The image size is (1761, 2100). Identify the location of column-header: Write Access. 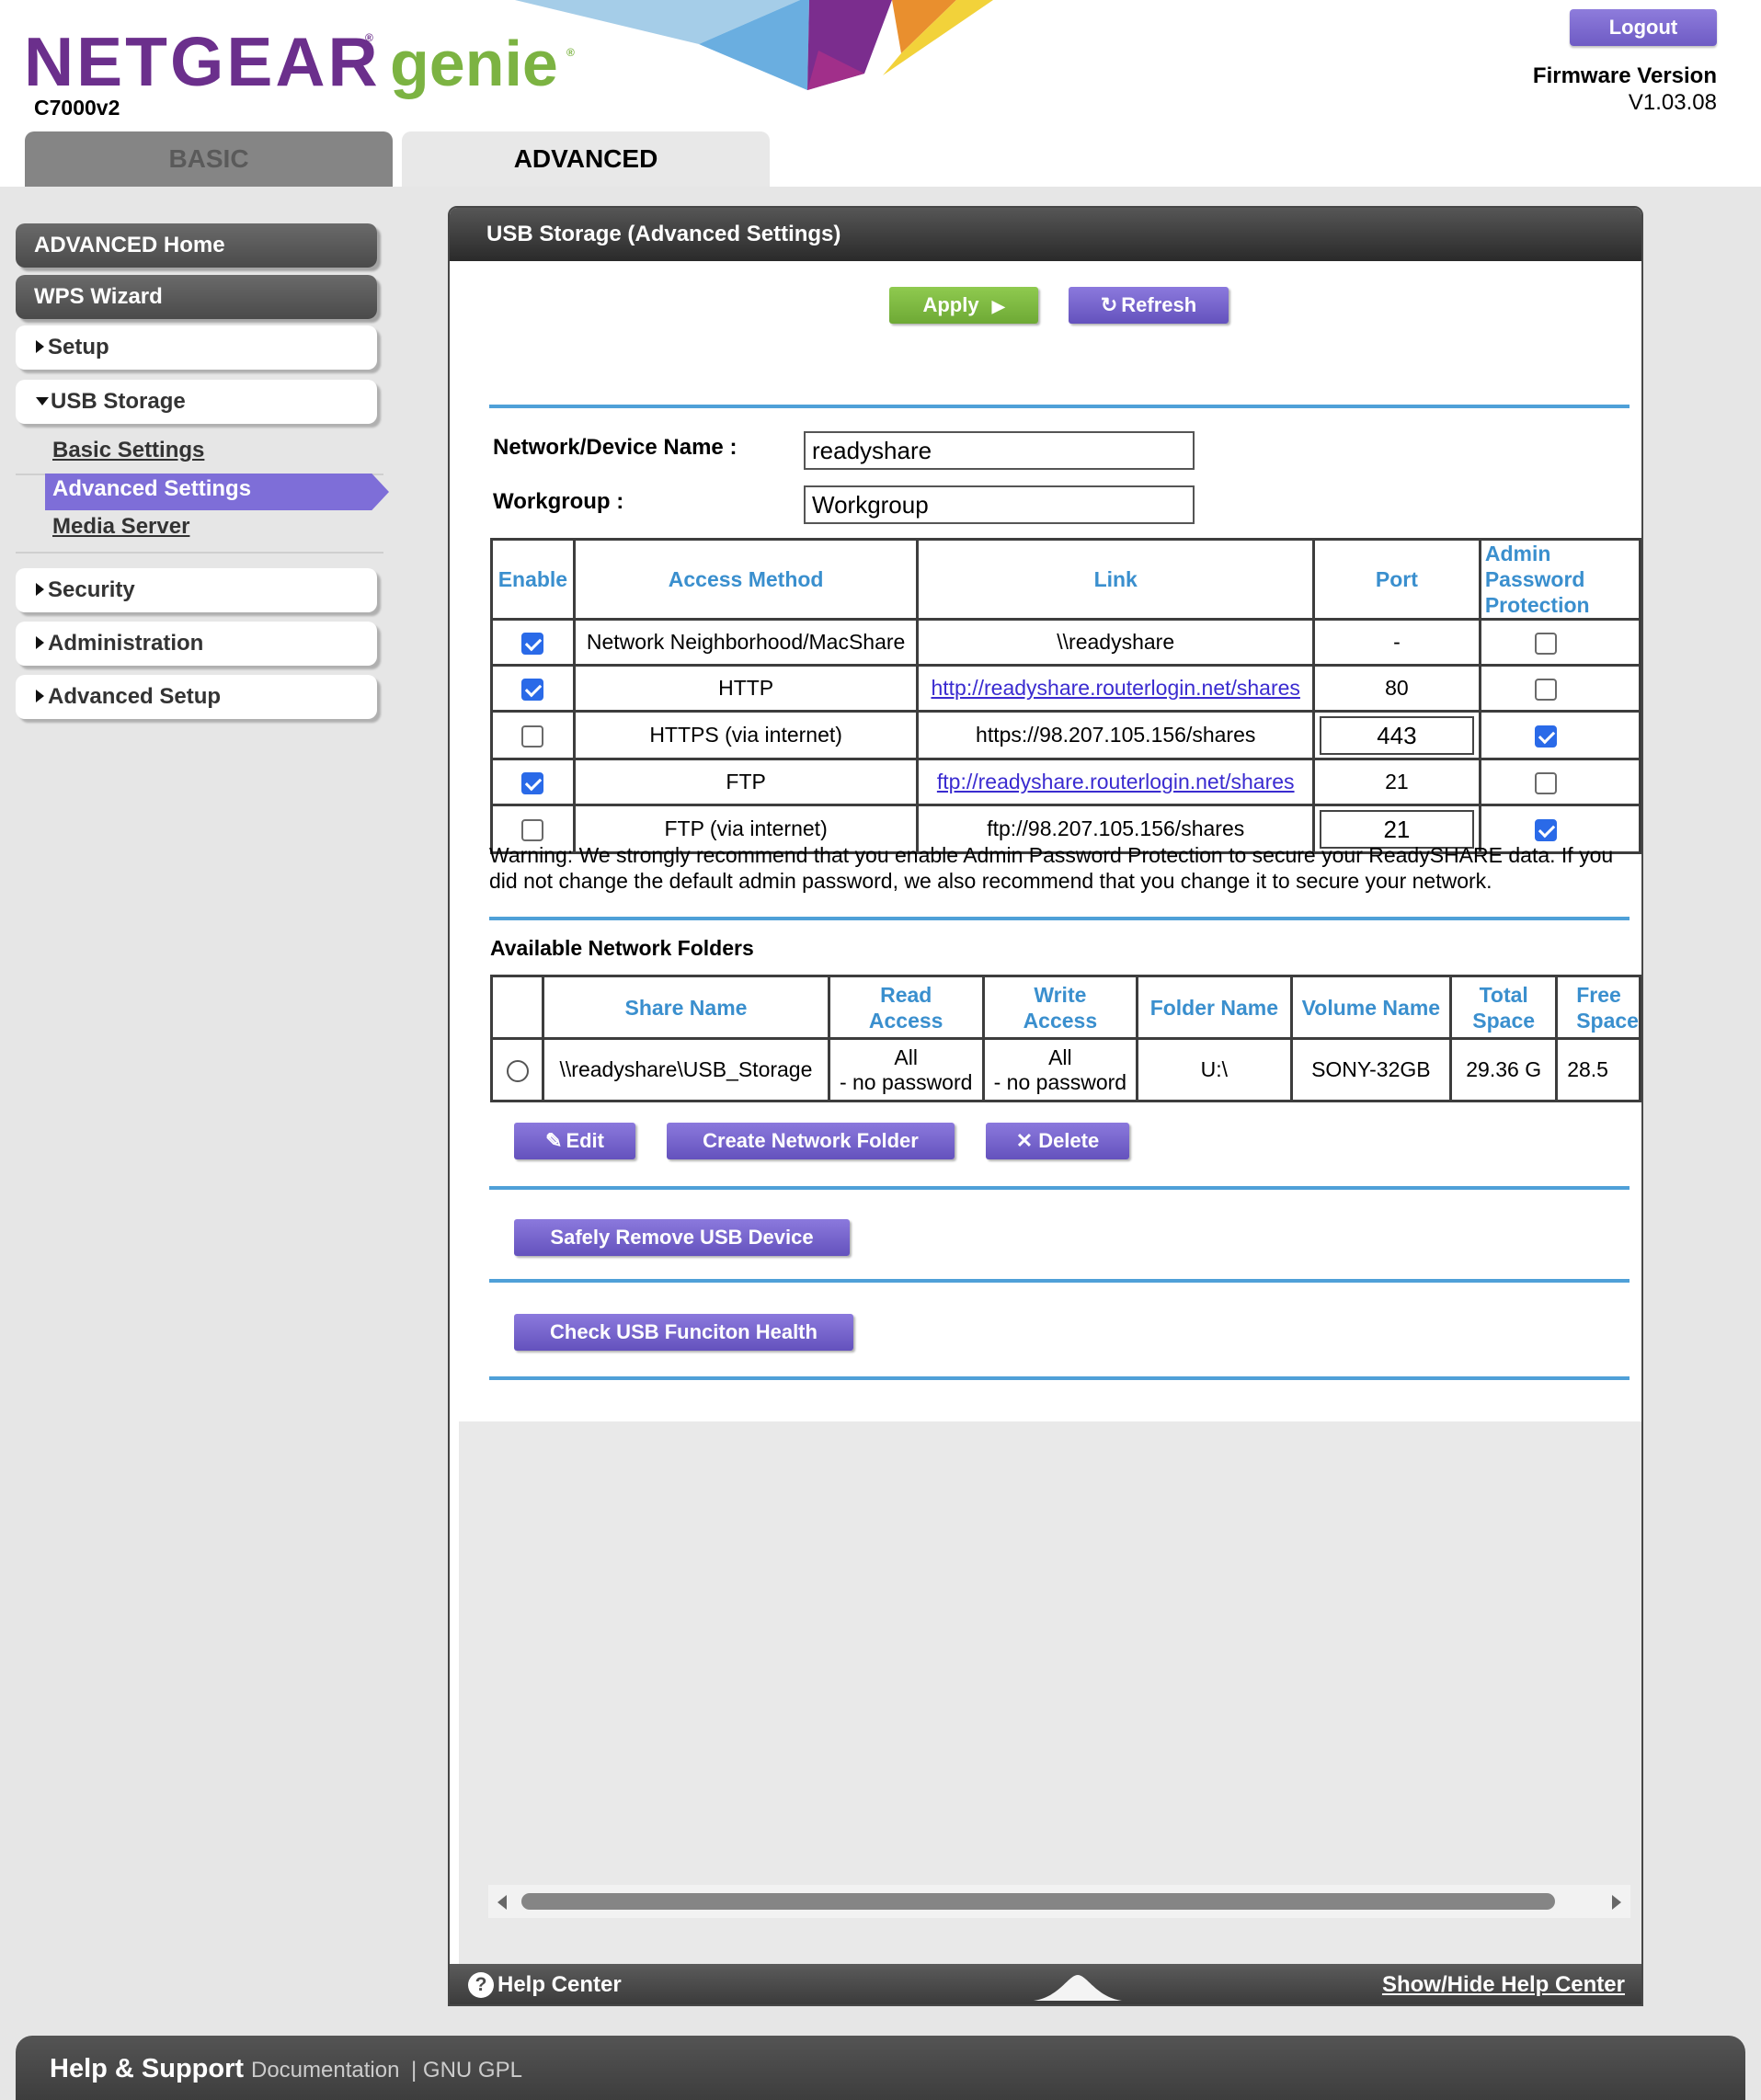
(1060, 1007).